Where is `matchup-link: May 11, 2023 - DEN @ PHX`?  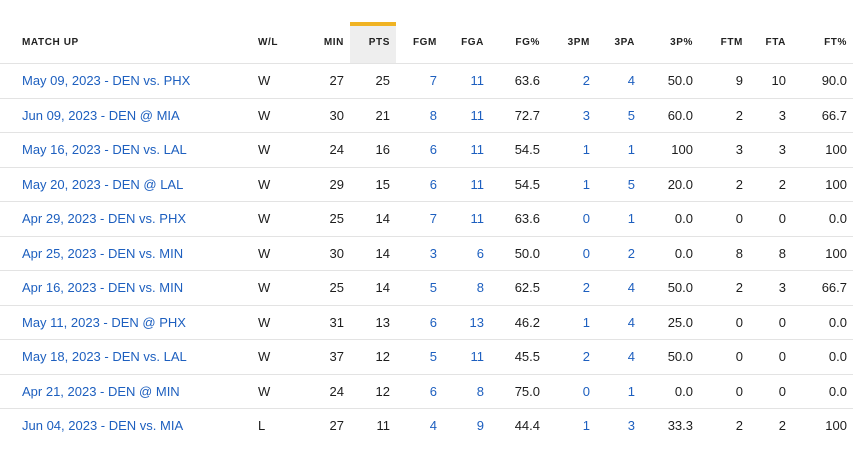
matchup-link: May 11, 2023 - DEN @ PHX is located at coordinates (126, 322).